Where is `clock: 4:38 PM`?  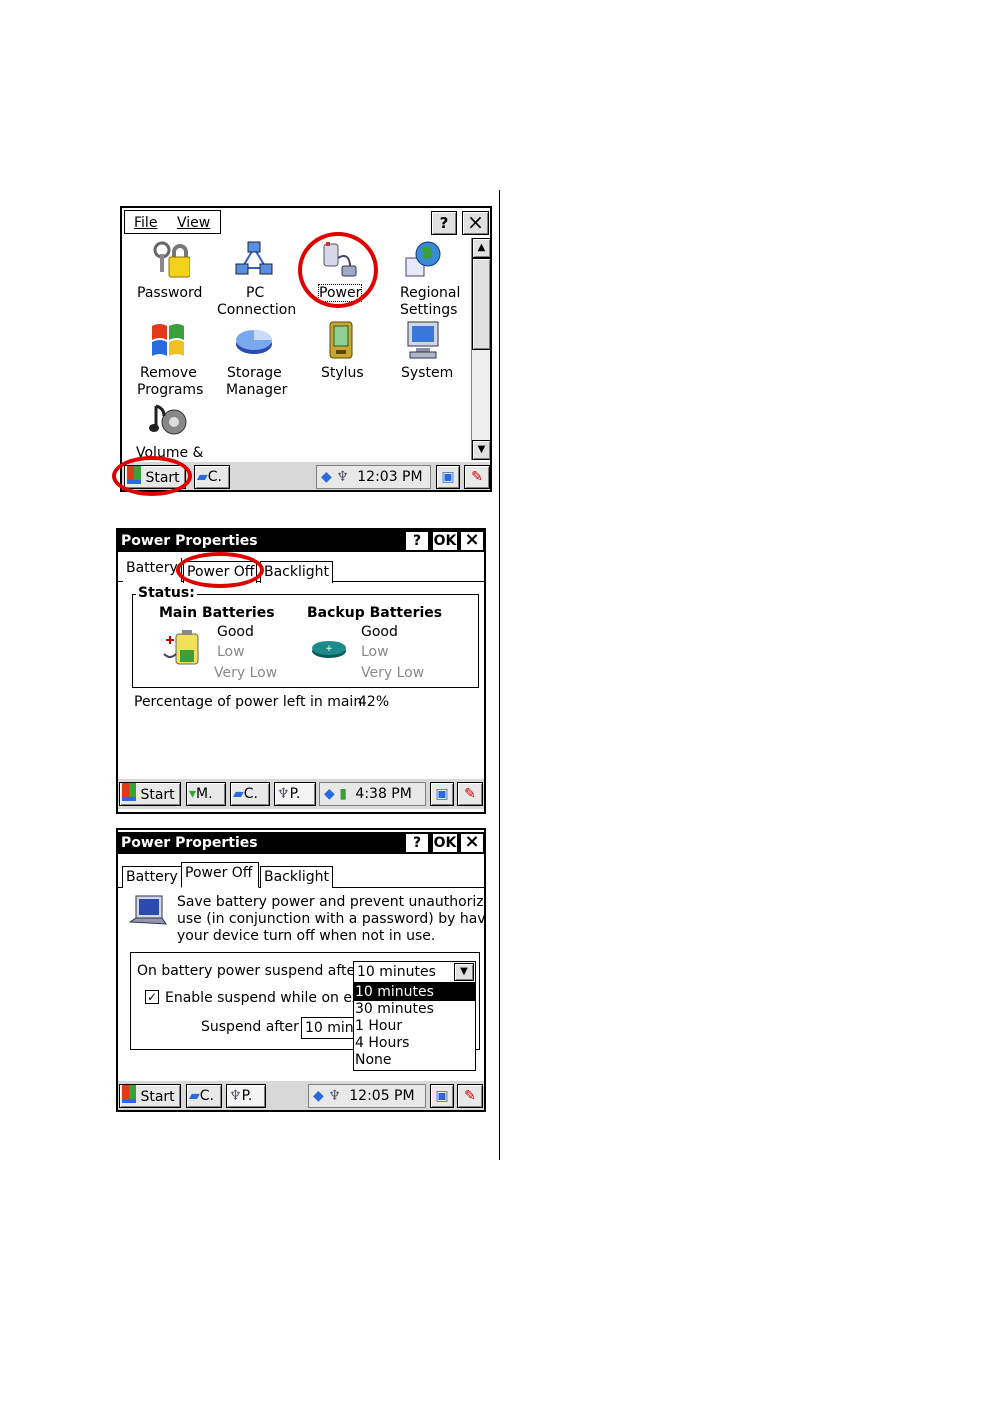
clock: 4:38 PM is located at coordinates (383, 794).